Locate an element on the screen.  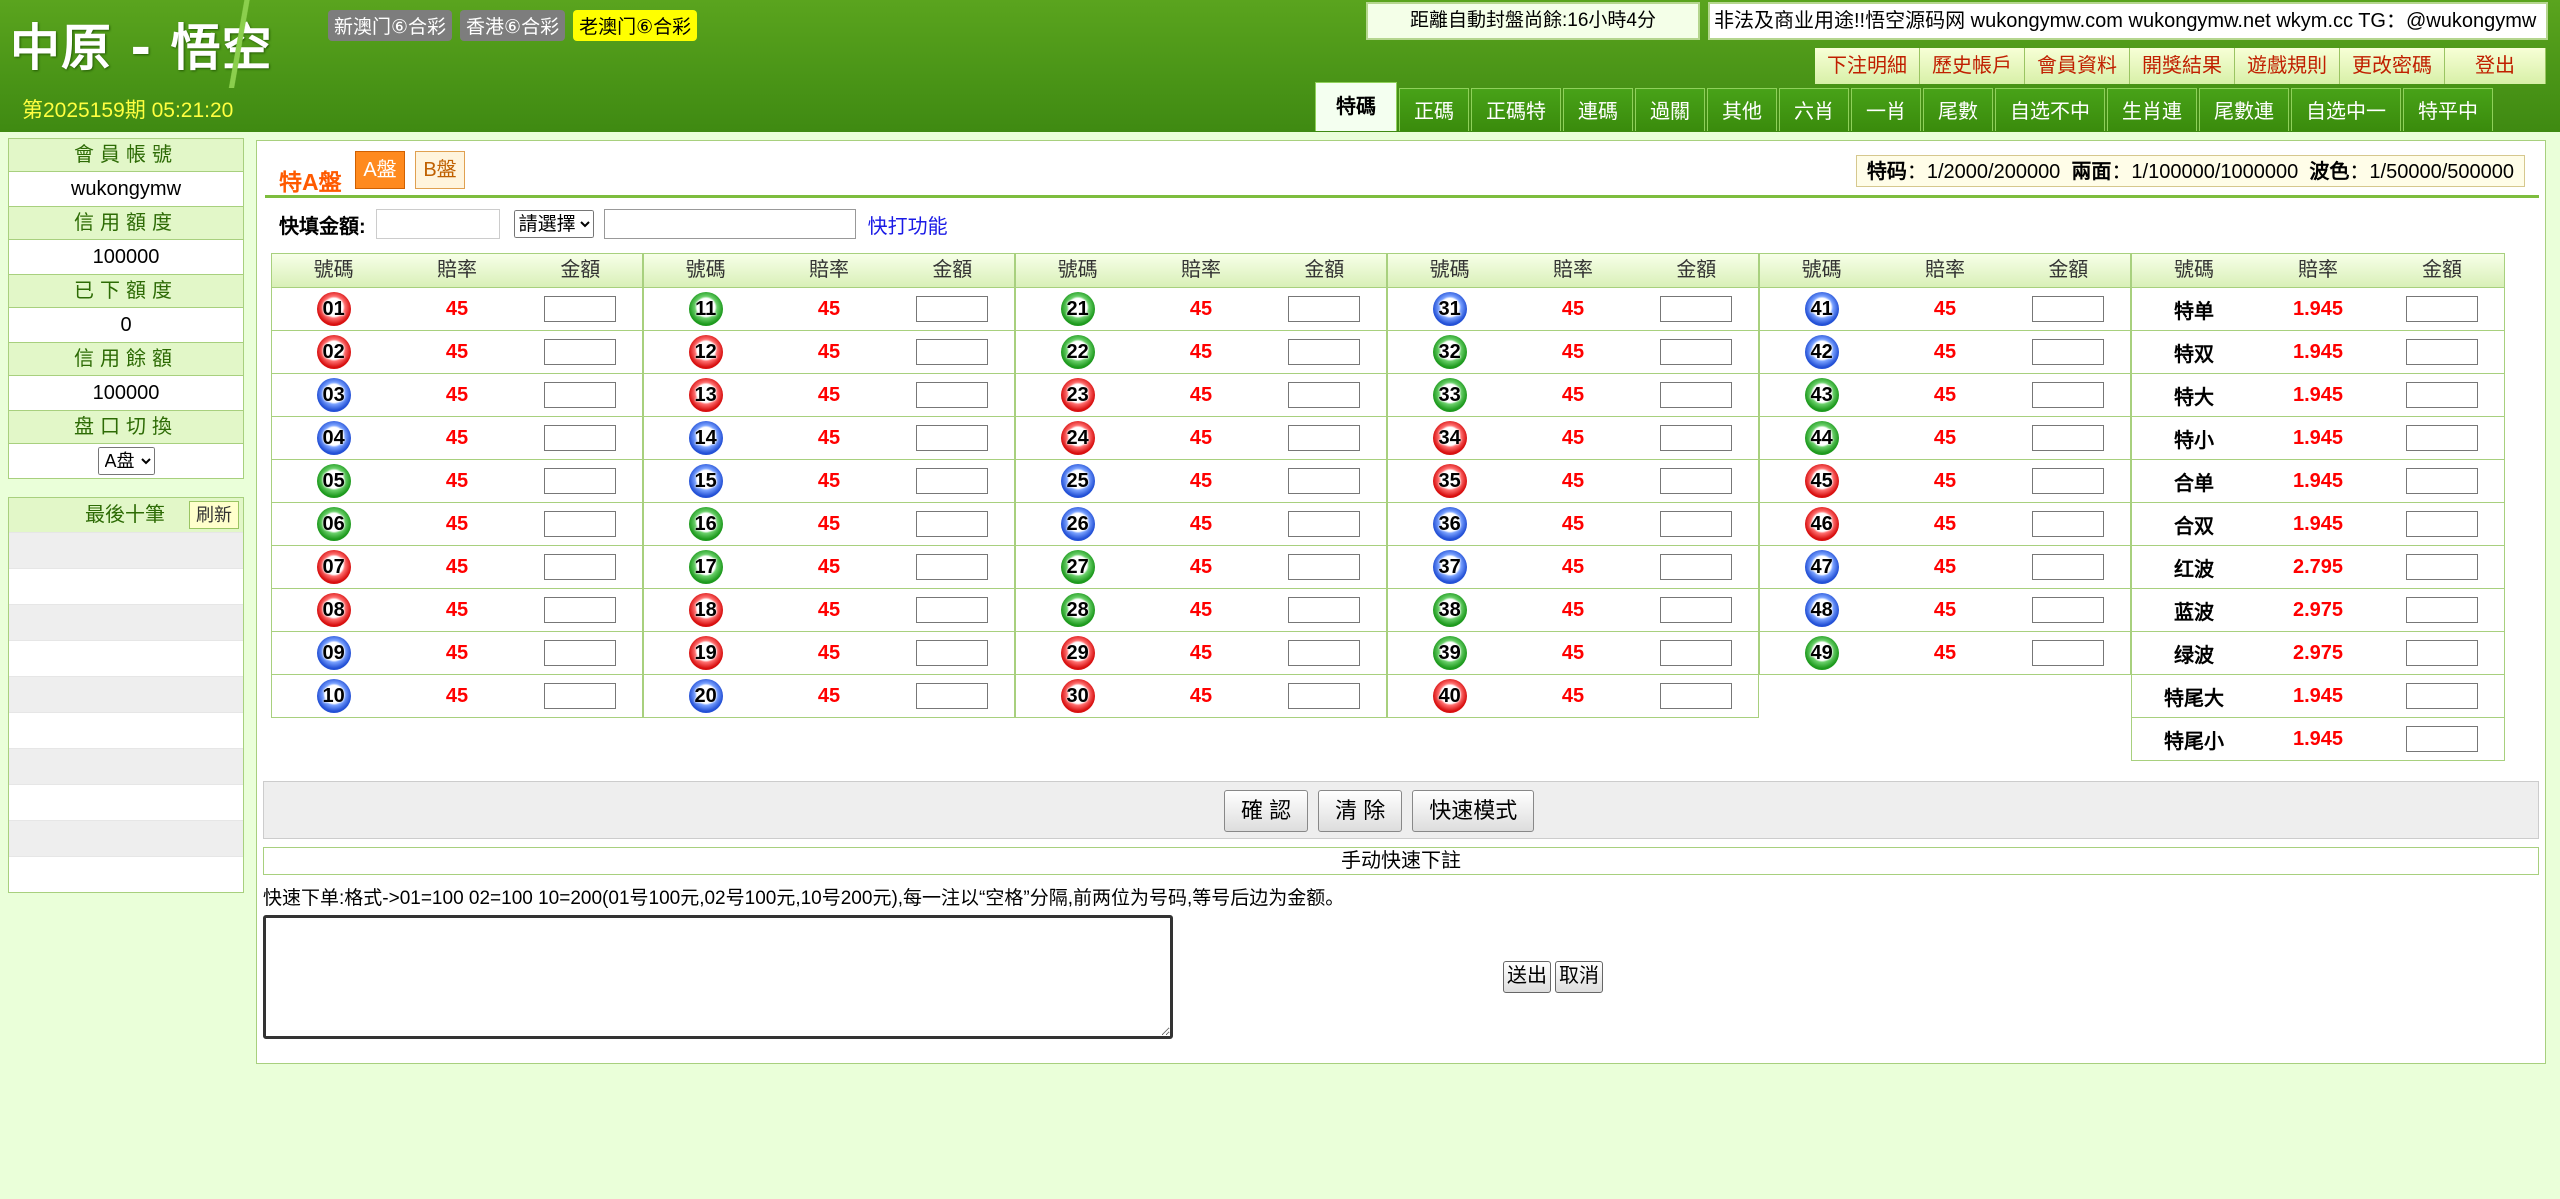
tab-tail: 尾數 is located at coordinates (1958, 109).